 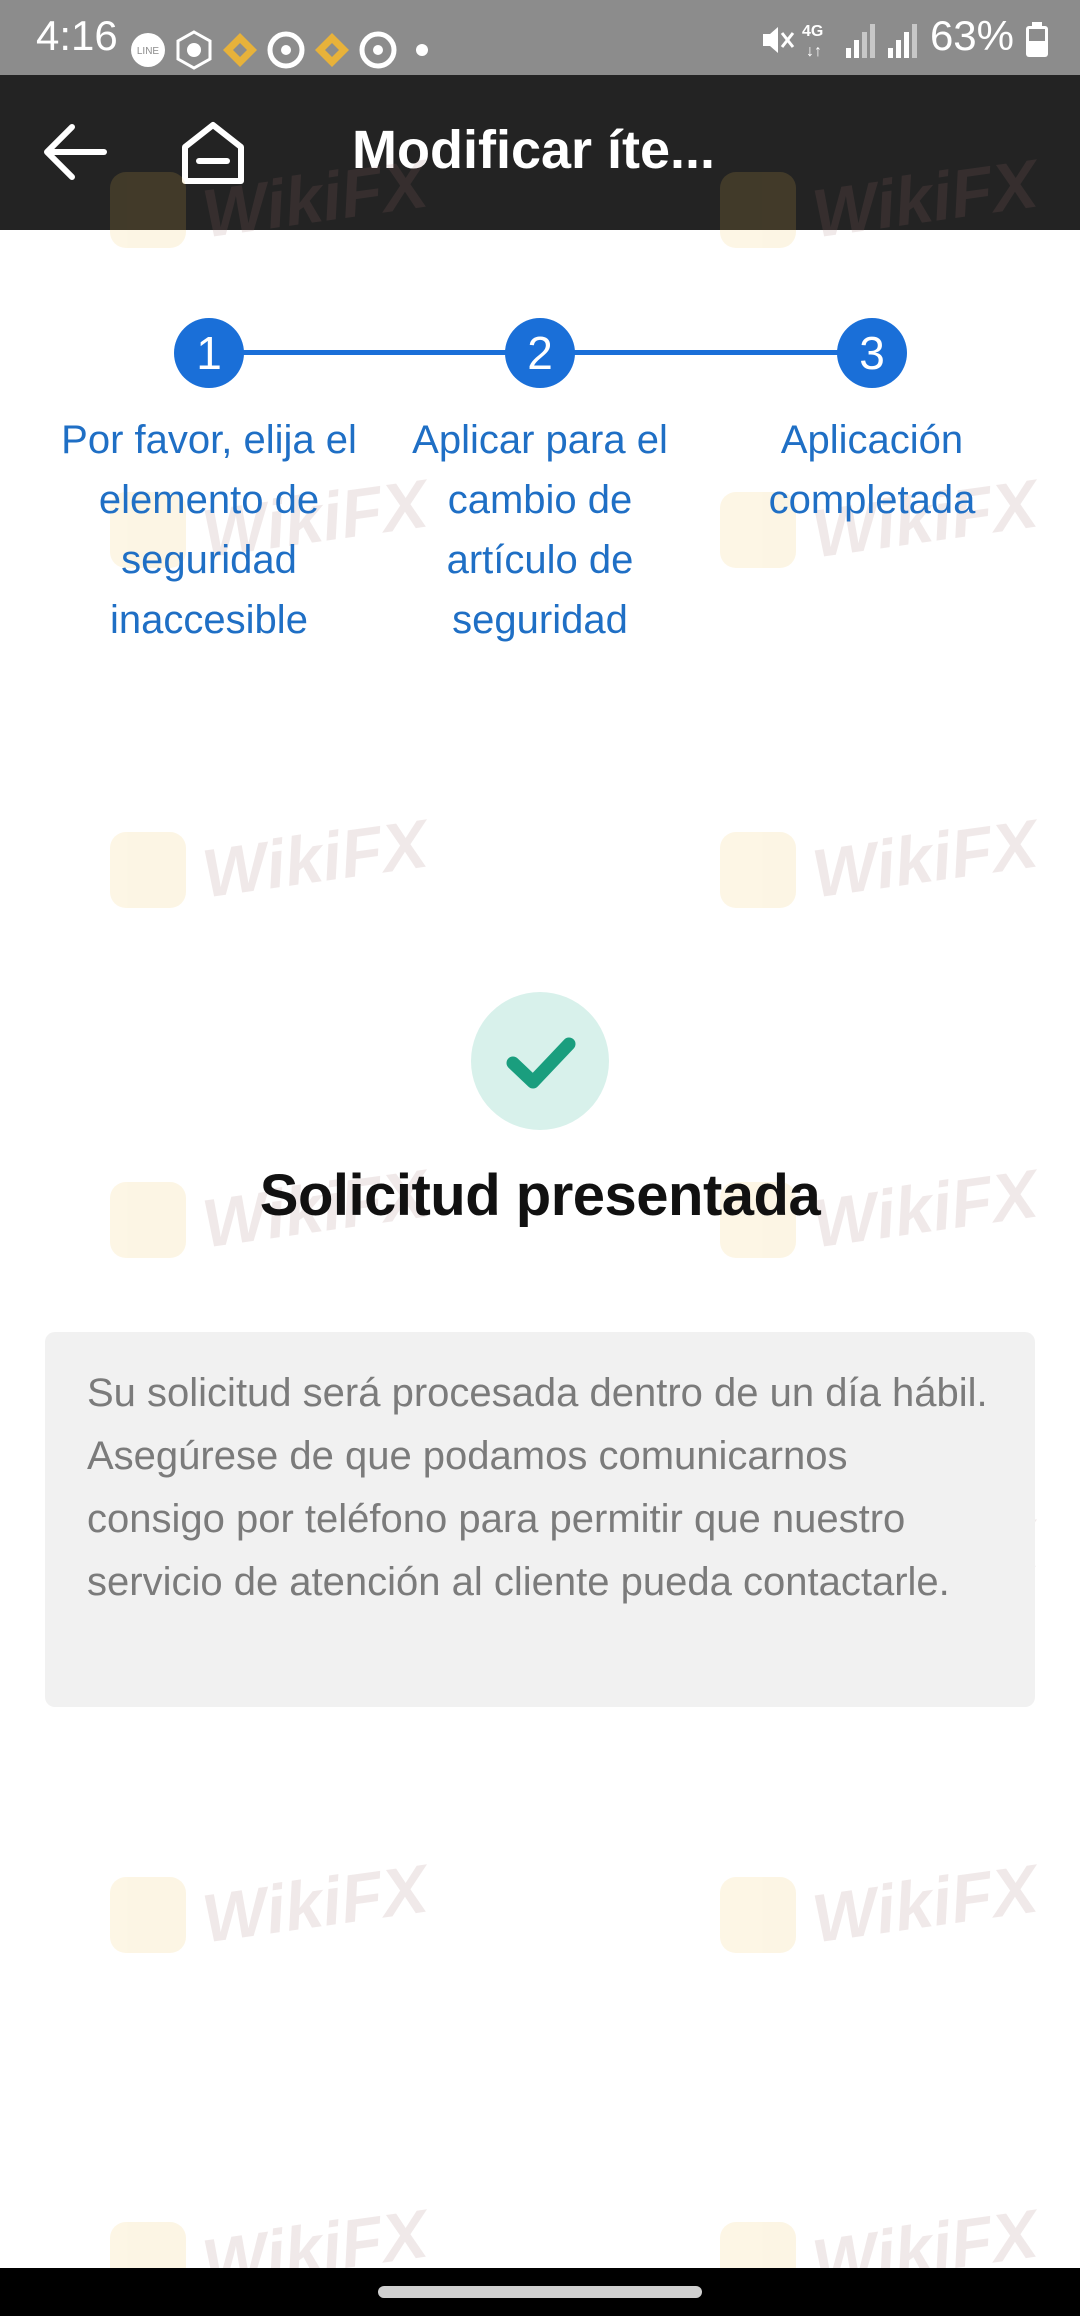 I want to click on arrow-left-icon, so click(x=75, y=152).